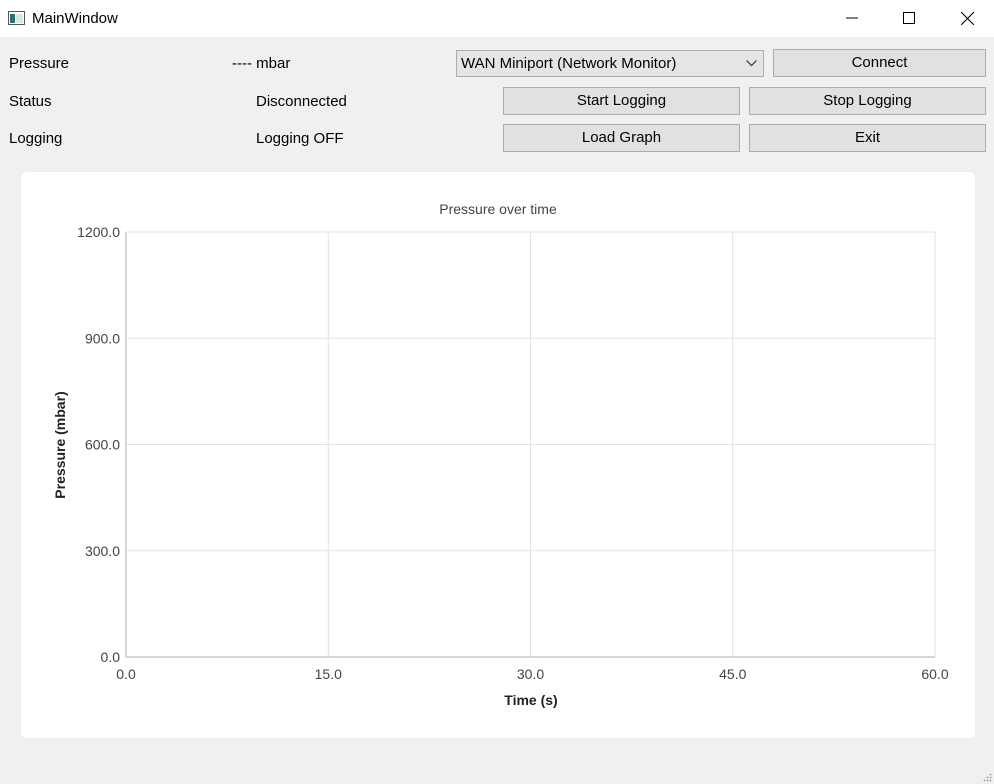 Image resolution: width=994 pixels, height=784 pixels. I want to click on close-icon, so click(967, 18).